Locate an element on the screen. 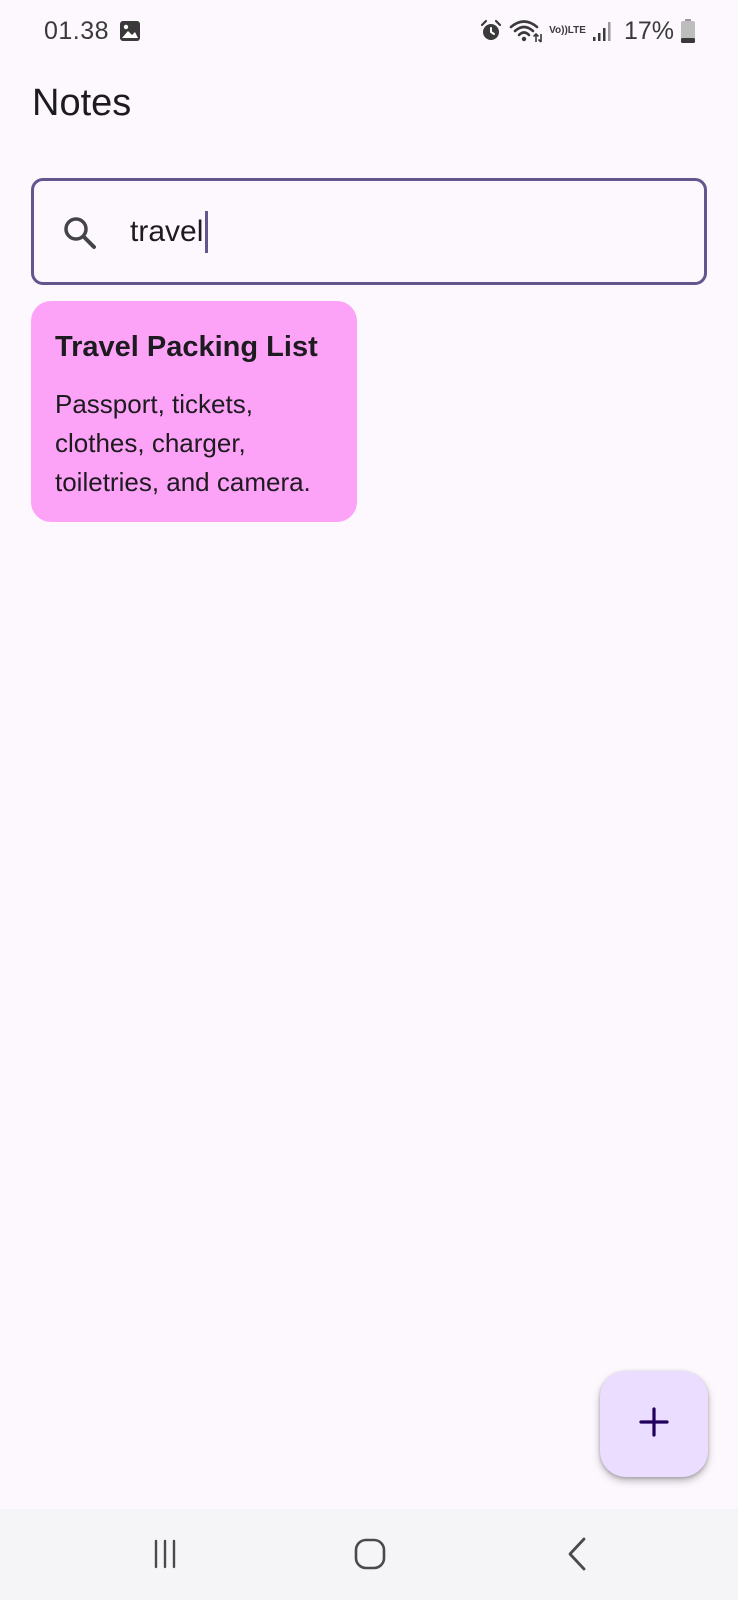 The width and height of the screenshot is (738, 1600). home-icon is located at coordinates (370, 1556).